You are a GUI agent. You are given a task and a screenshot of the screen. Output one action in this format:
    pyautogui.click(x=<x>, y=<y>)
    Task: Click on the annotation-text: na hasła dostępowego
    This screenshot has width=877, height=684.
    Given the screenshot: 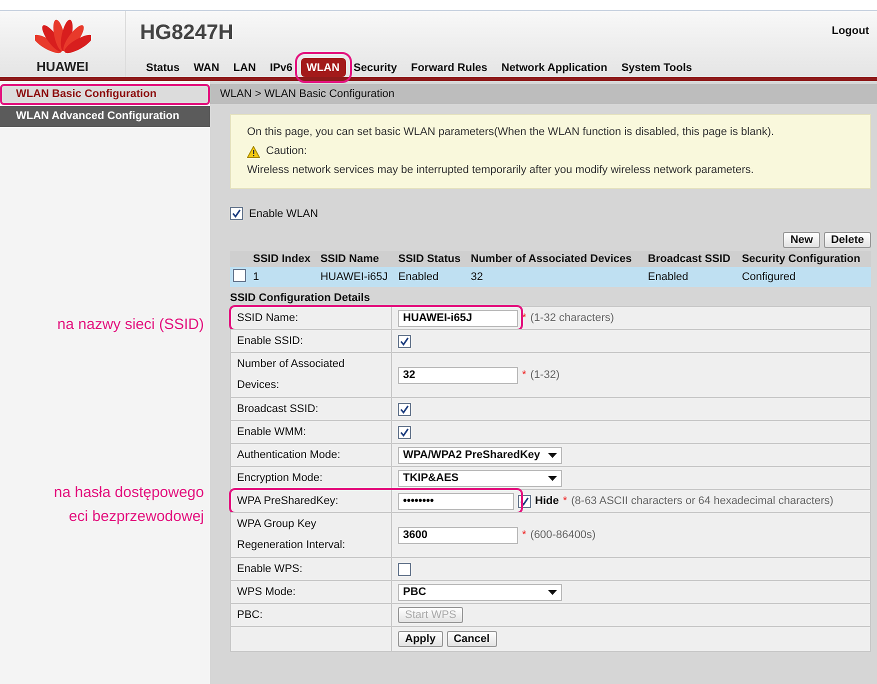 What is the action you would take?
    pyautogui.click(x=129, y=493)
    